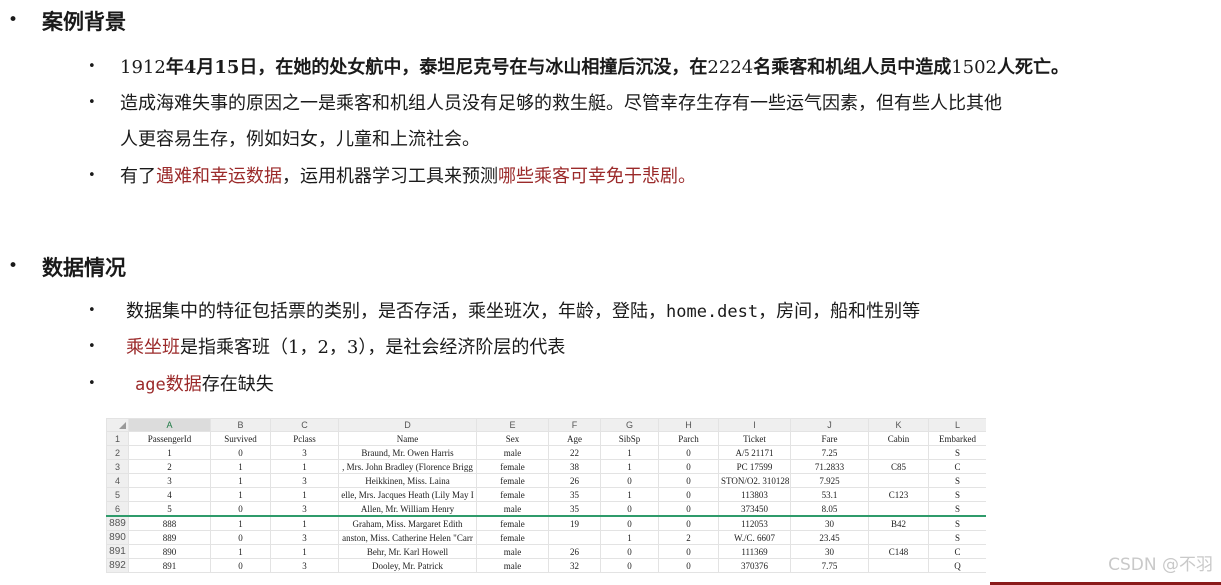  What do you see at coordinates (240, 425) in the screenshot?
I see `column-header: B` at bounding box center [240, 425].